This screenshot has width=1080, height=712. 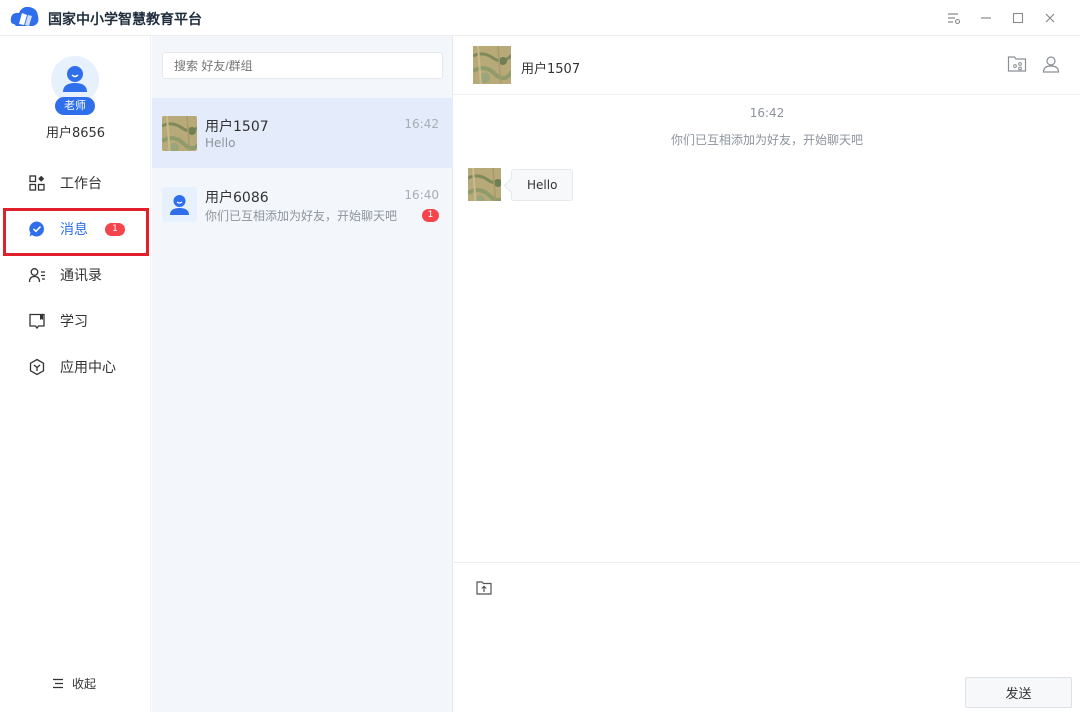 I want to click on nav-item-workbench: 工作台, so click(x=75, y=183).